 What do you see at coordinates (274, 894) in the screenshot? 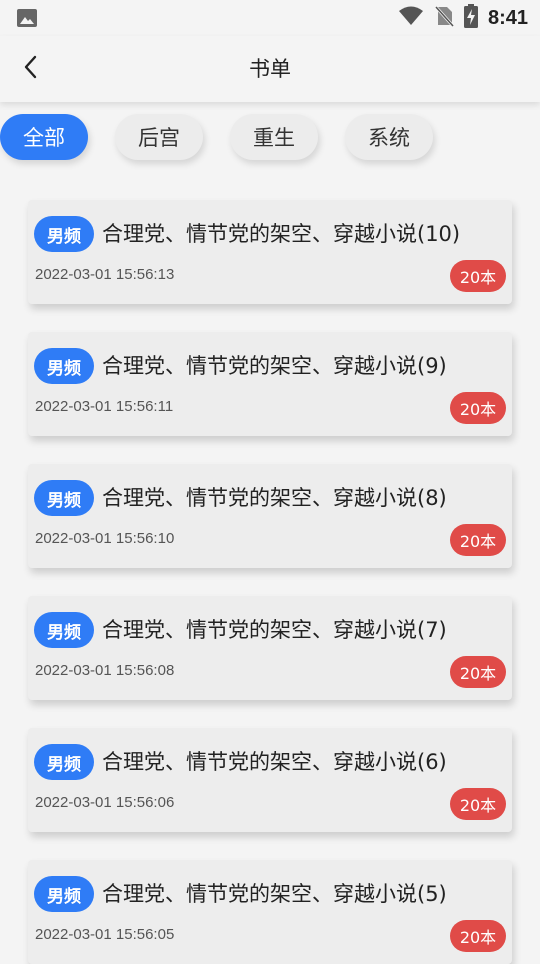
I see `list-item-title: 合理党、情节党的架空、穿越小说(5)` at bounding box center [274, 894].